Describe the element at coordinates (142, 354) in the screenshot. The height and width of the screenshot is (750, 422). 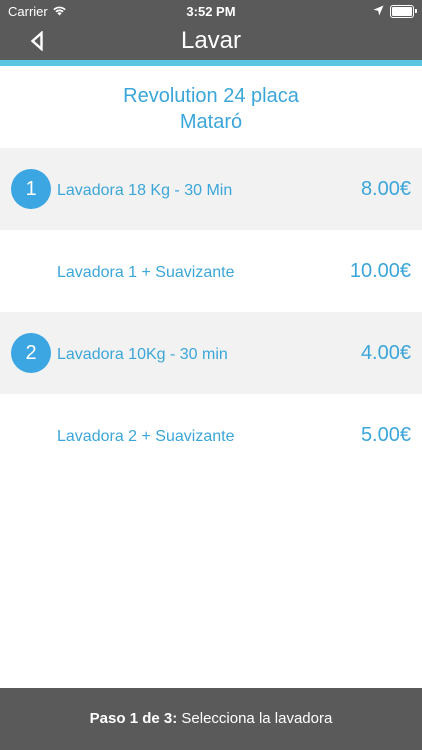
I see `option-label: Lavadora 10Kg - 30 min` at that location.